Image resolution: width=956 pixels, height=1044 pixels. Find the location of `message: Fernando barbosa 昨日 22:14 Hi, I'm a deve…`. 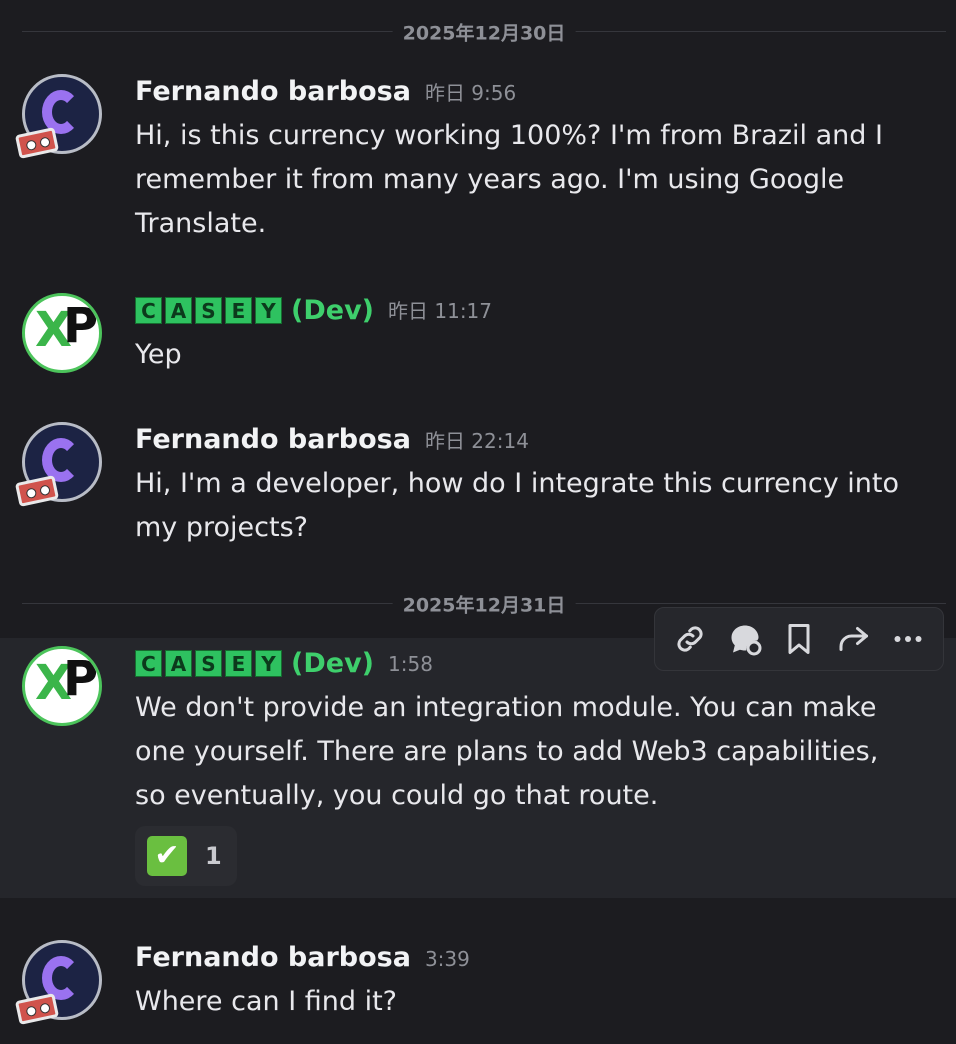

message: Fernando barbosa 昨日 22:14 Hi, I'm a deve… is located at coordinates (478, 489).